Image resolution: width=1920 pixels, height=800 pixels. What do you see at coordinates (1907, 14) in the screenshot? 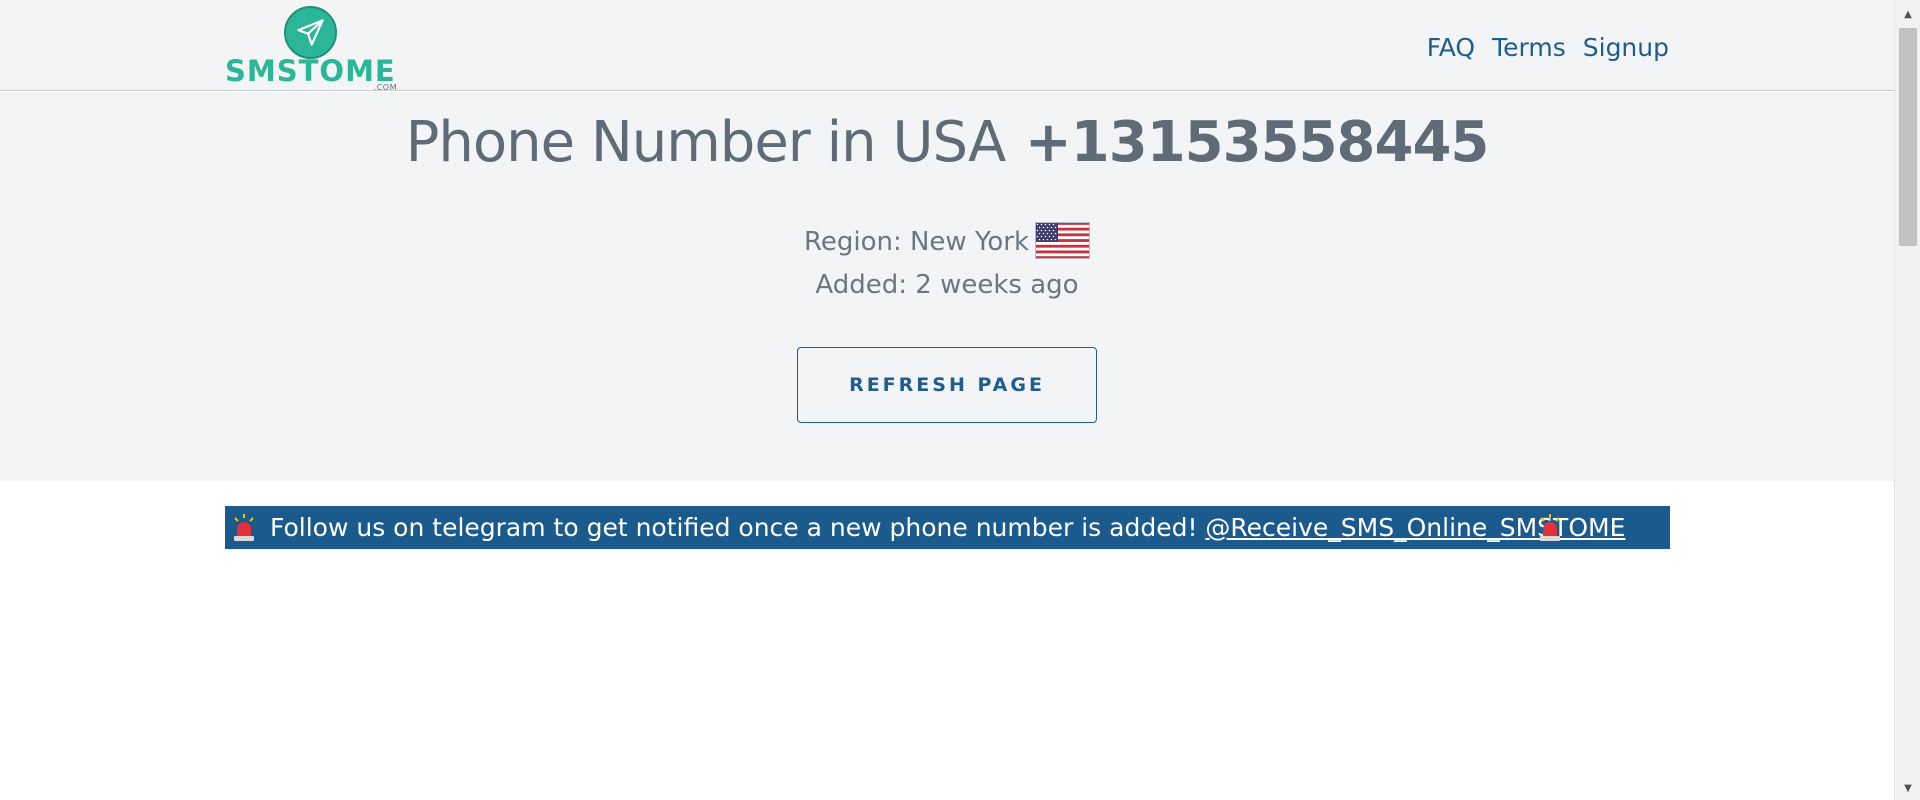
I see `scroll-up-arrow-icon: ▲` at bounding box center [1907, 14].